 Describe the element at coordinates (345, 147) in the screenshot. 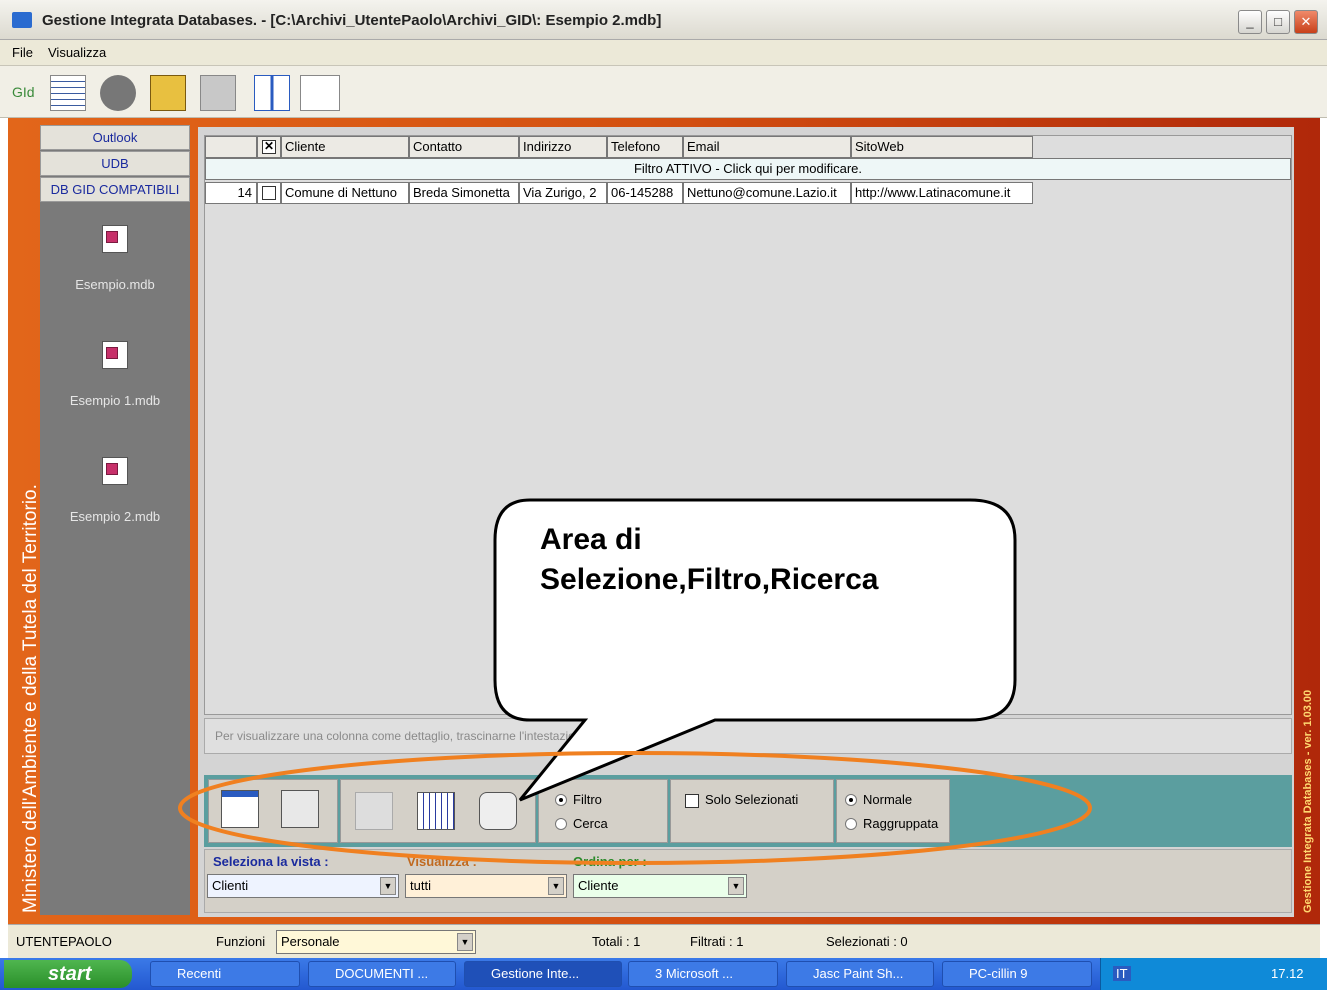

I see `column-header-cliente: Cliente` at that location.